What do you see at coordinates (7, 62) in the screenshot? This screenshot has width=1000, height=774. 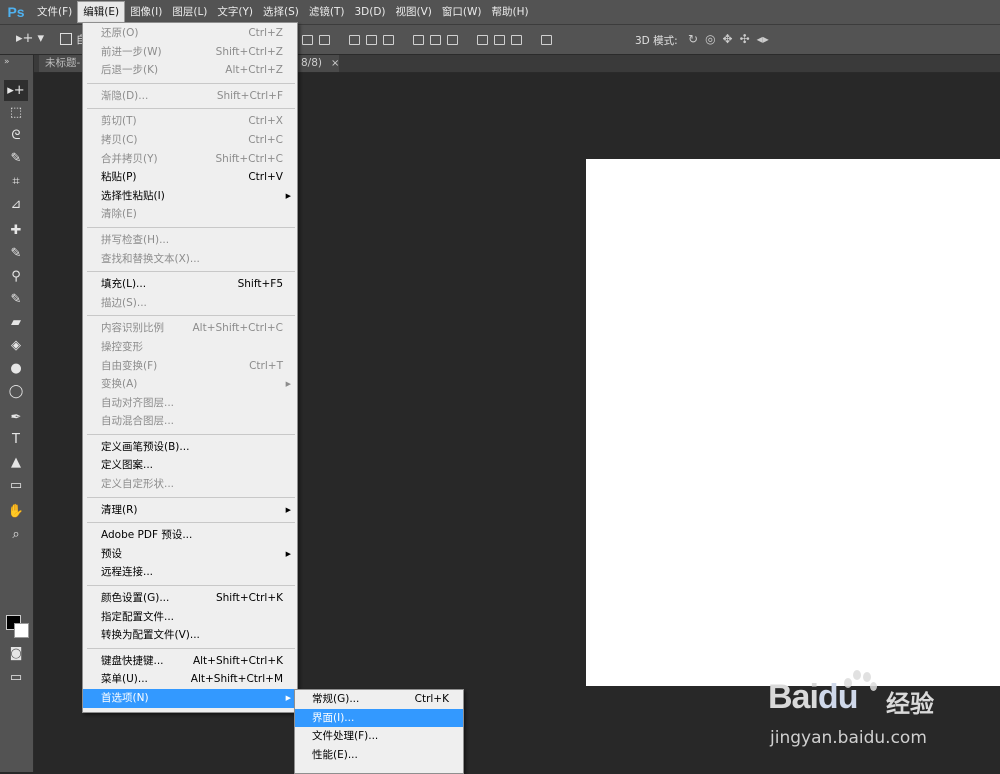 I see `panel-collapse-icon: »` at bounding box center [7, 62].